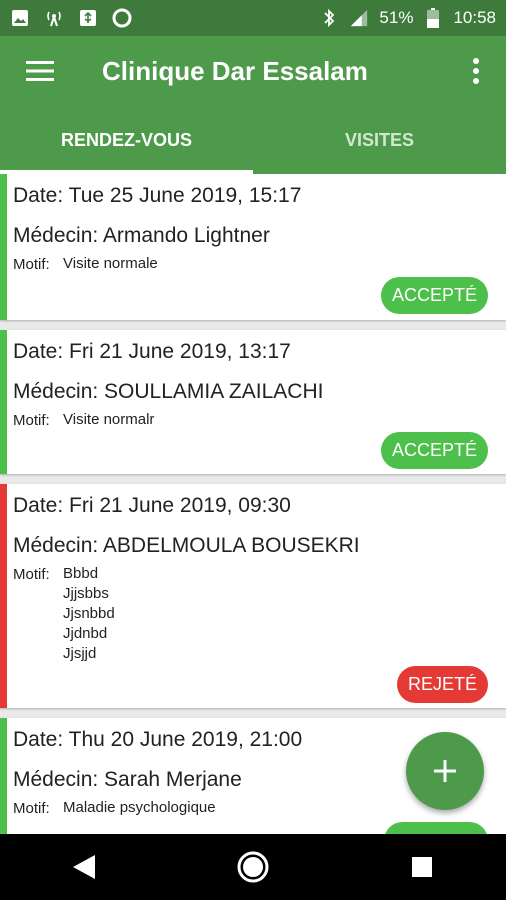 This screenshot has height=900, width=506. Describe the element at coordinates (474, 17) in the screenshot. I see `clock: 10:58` at that location.